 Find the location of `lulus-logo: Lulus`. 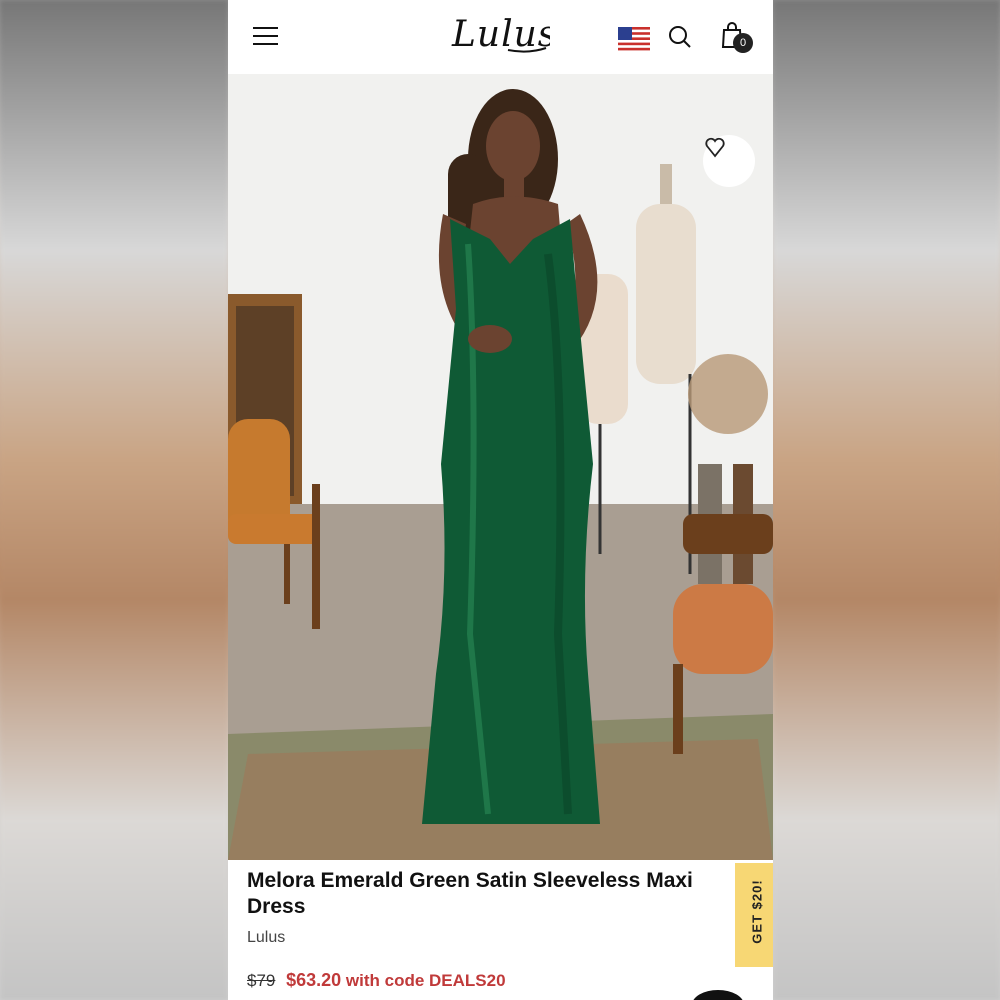

lulus-logo: Lulus is located at coordinates (500, 33).